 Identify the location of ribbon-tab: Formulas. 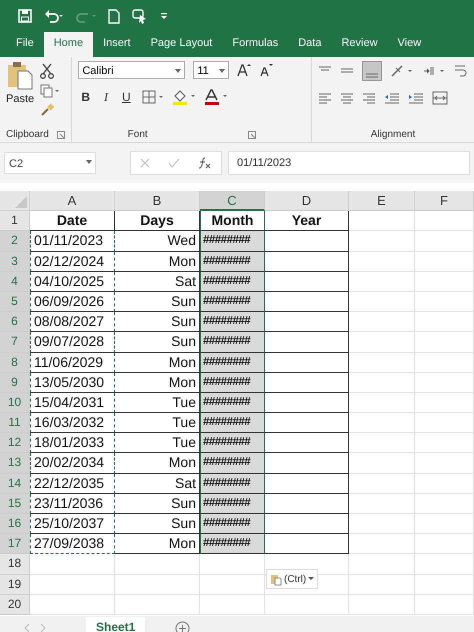
(255, 44).